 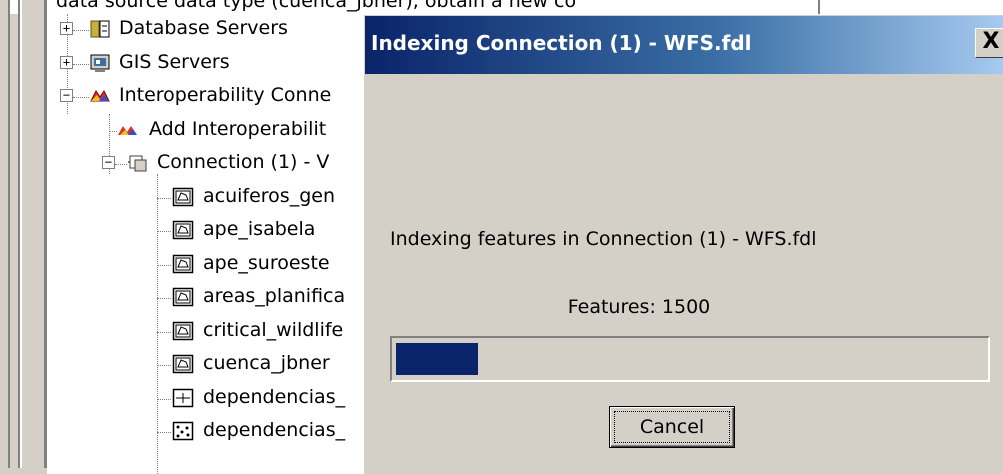 I want to click on tree-item-label: Add Interoperabilit, so click(x=238, y=129).